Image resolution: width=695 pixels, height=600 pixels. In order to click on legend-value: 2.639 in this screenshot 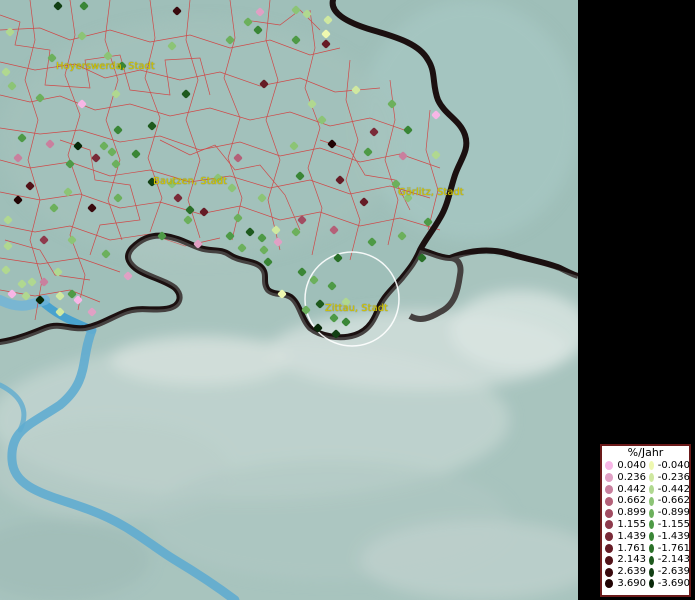, I will do `click(631, 572)`.